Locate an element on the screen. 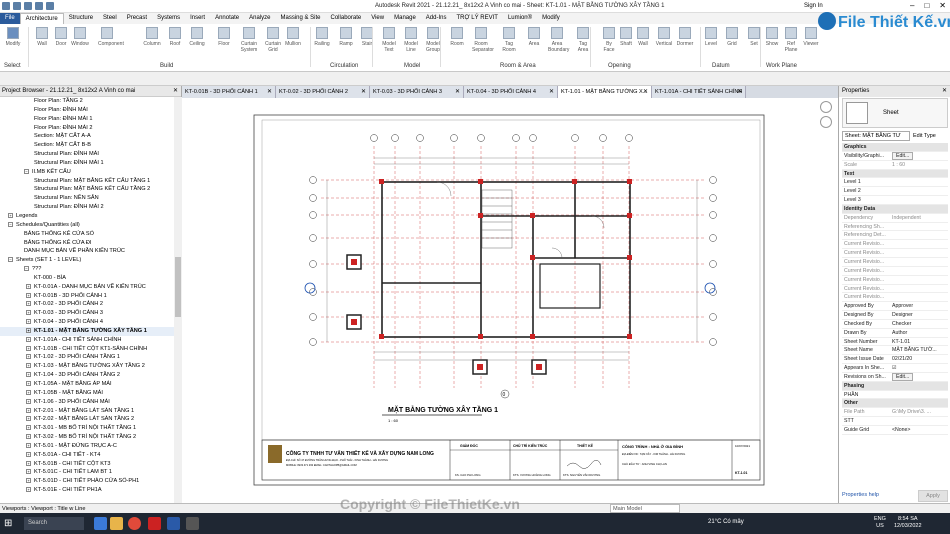 The image size is (950, 534). browser-item: + KT-0.01A - DANH MỤC BẢN VẼ KIẾN TRÚC is located at coordinates (87, 287).